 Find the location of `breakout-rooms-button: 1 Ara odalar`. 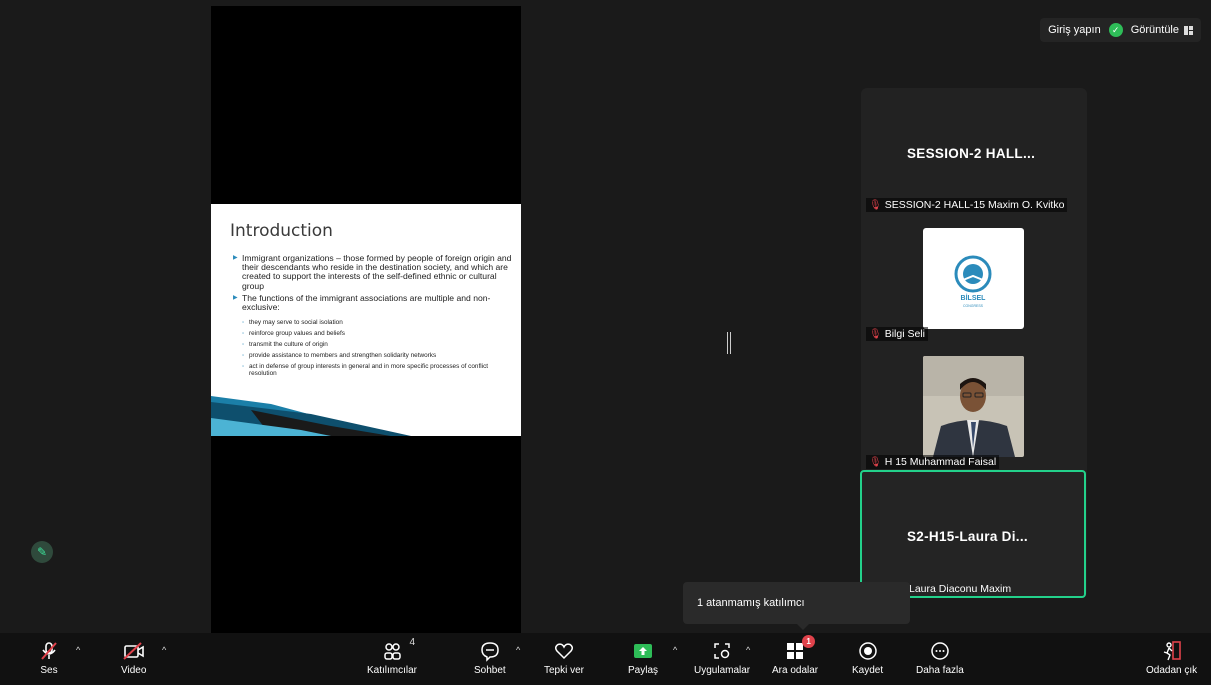

breakout-rooms-button: 1 Ara odalar is located at coordinates (795, 655).